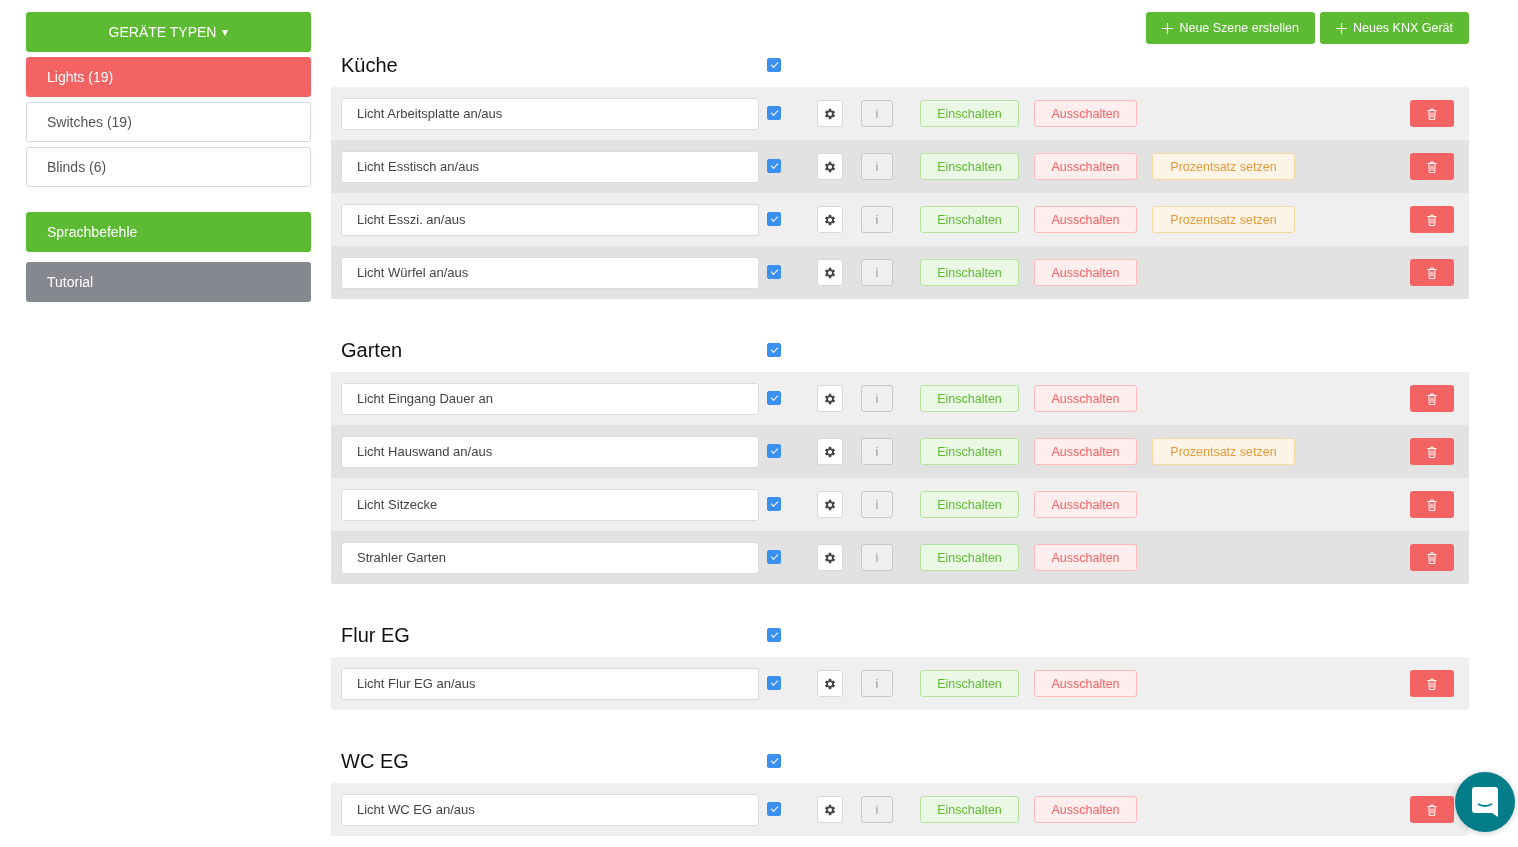 The height and width of the screenshot is (847, 1518). I want to click on name-field: Licht Sitzecke, so click(550, 504).